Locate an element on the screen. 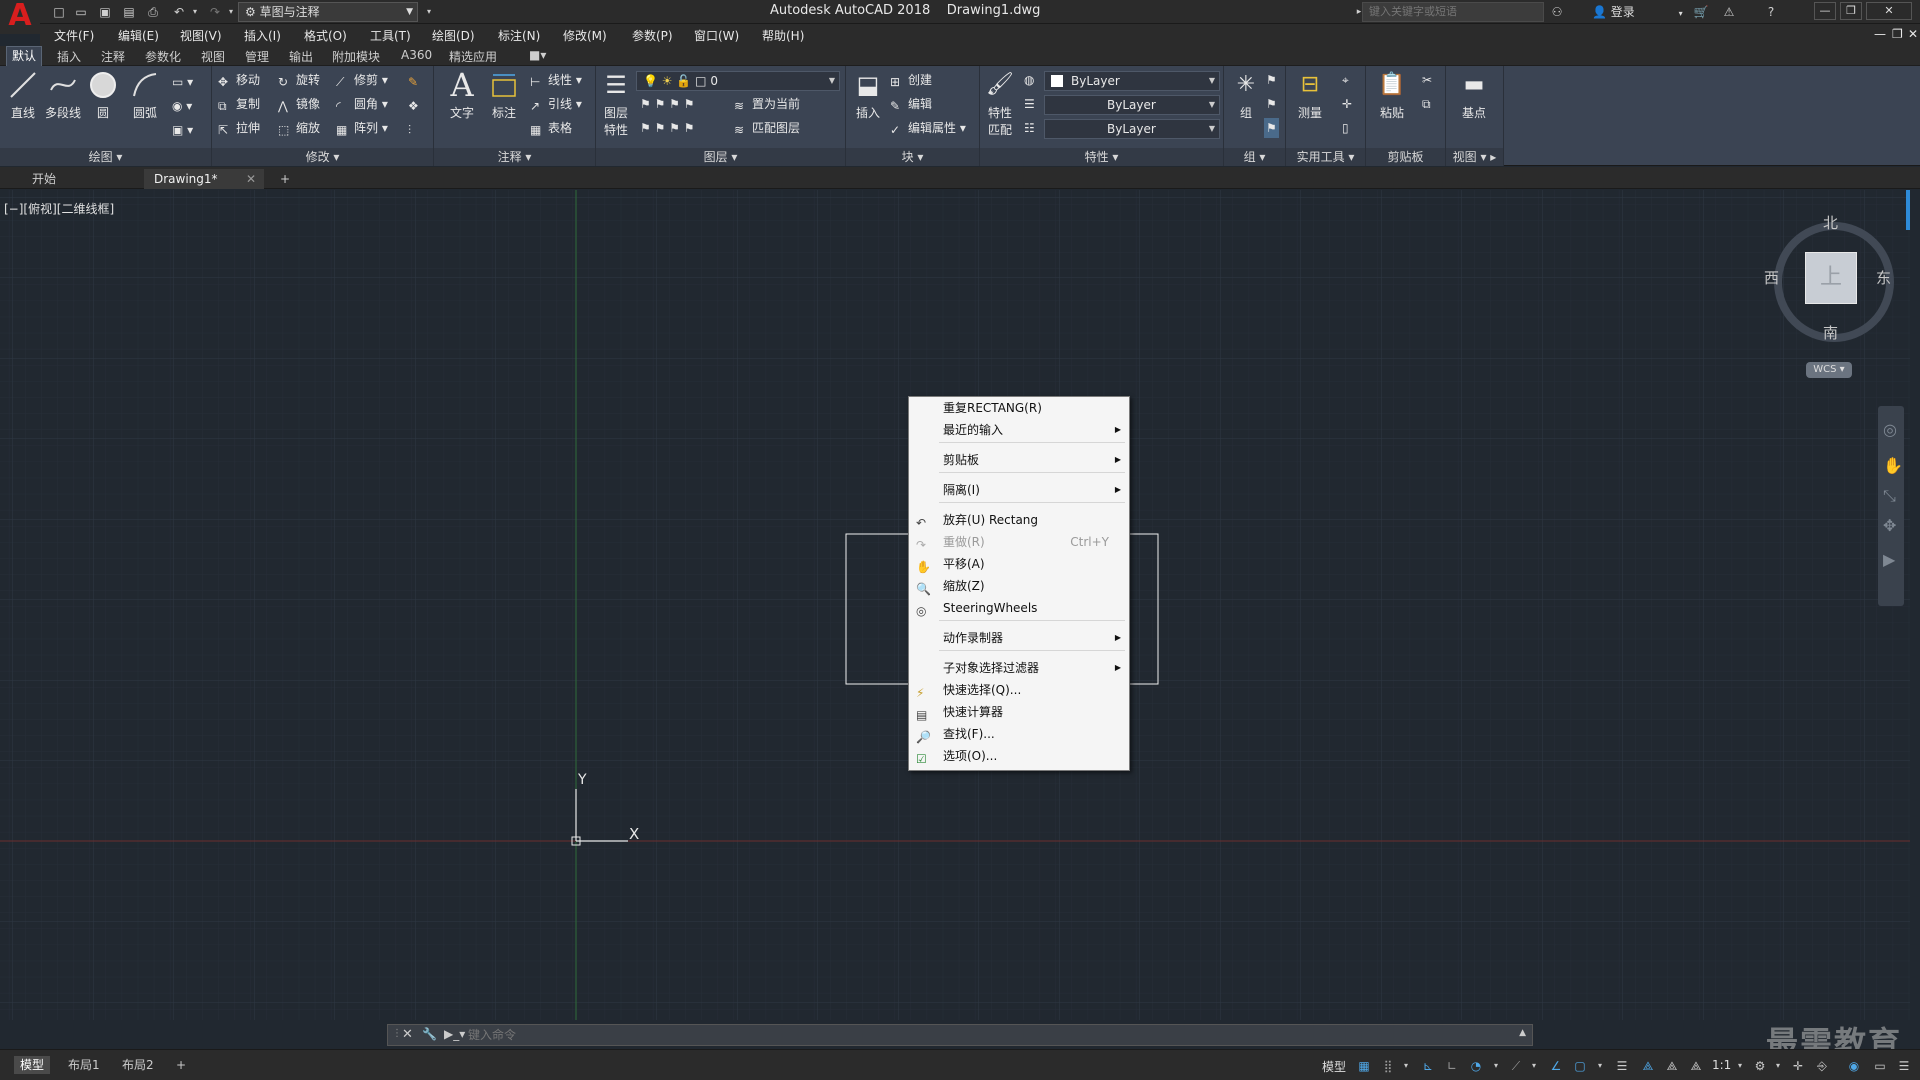  table-tool: ▦ 表格 is located at coordinates (551, 128).